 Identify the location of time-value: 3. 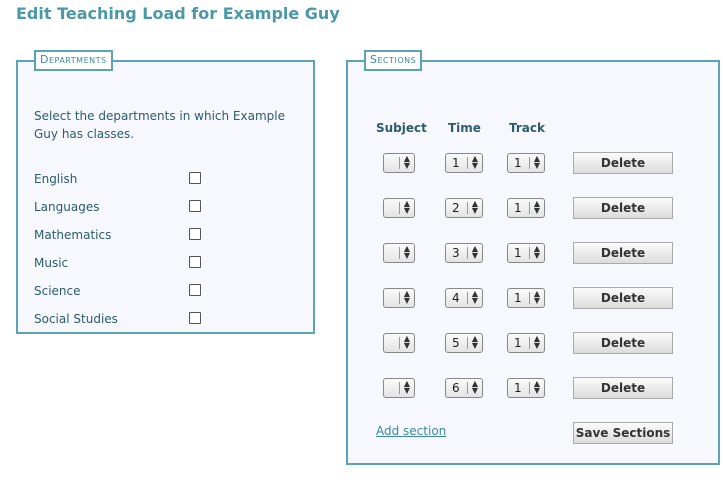
(456, 253).